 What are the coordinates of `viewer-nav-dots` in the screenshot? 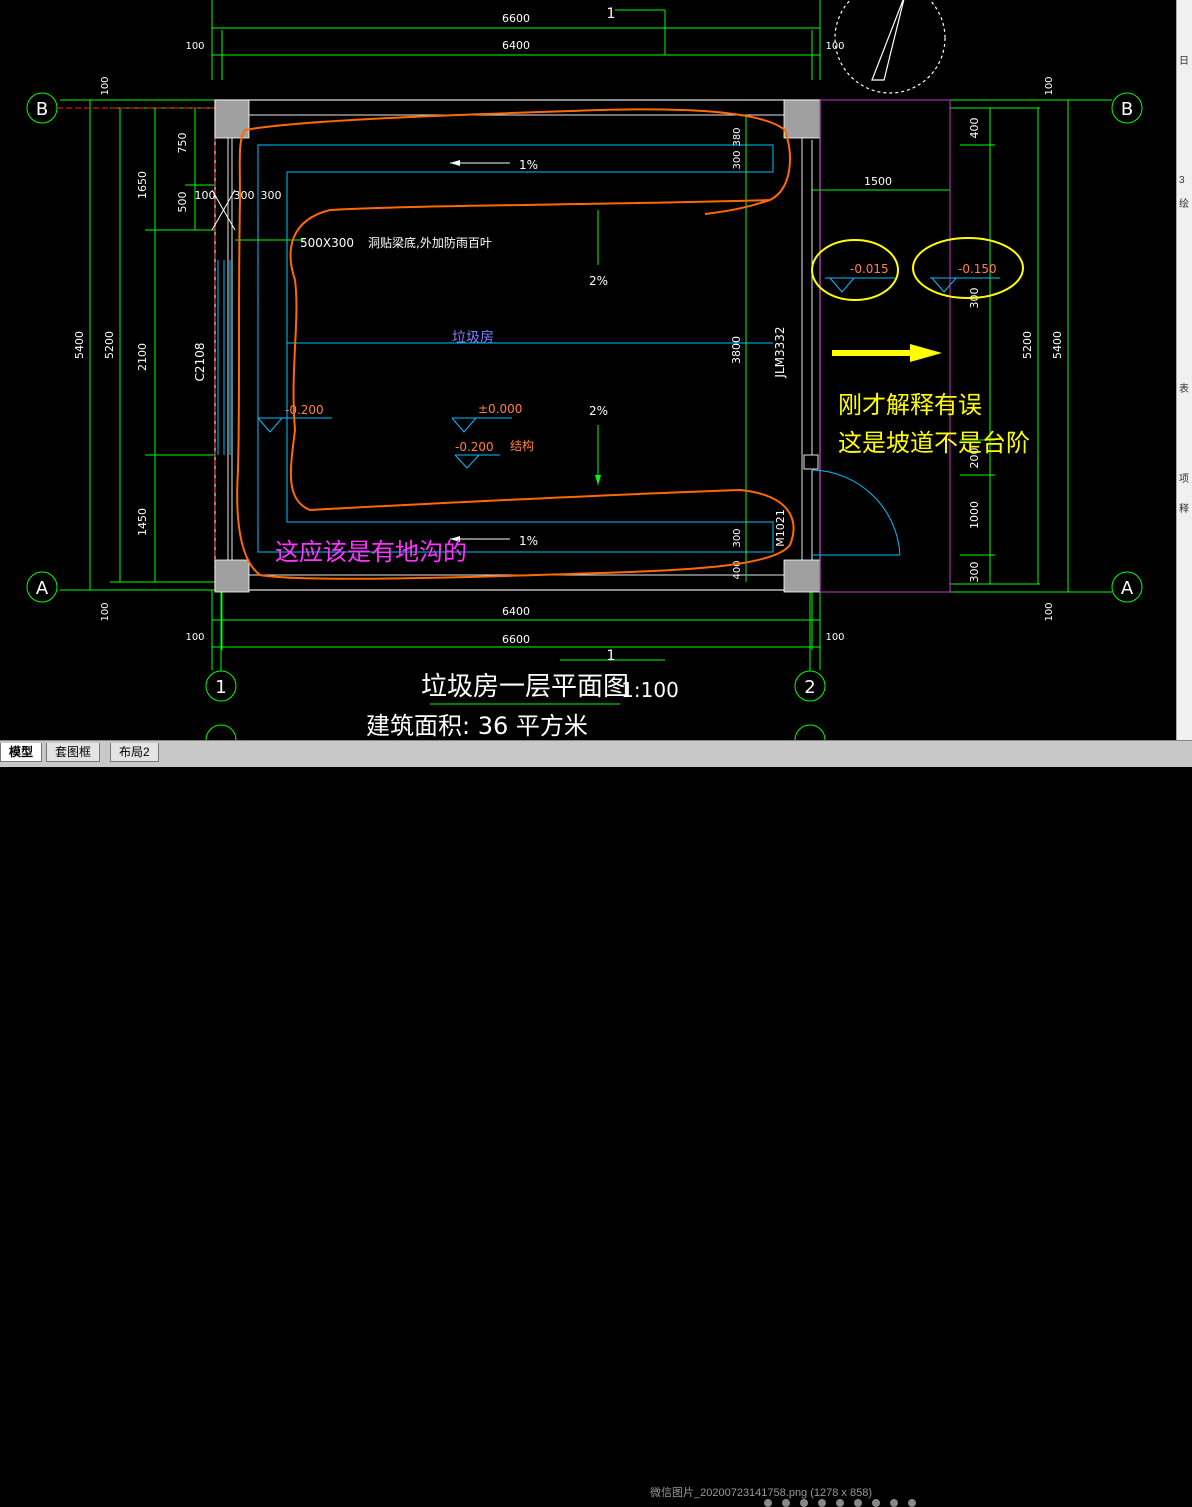 It's located at (840, 1502).